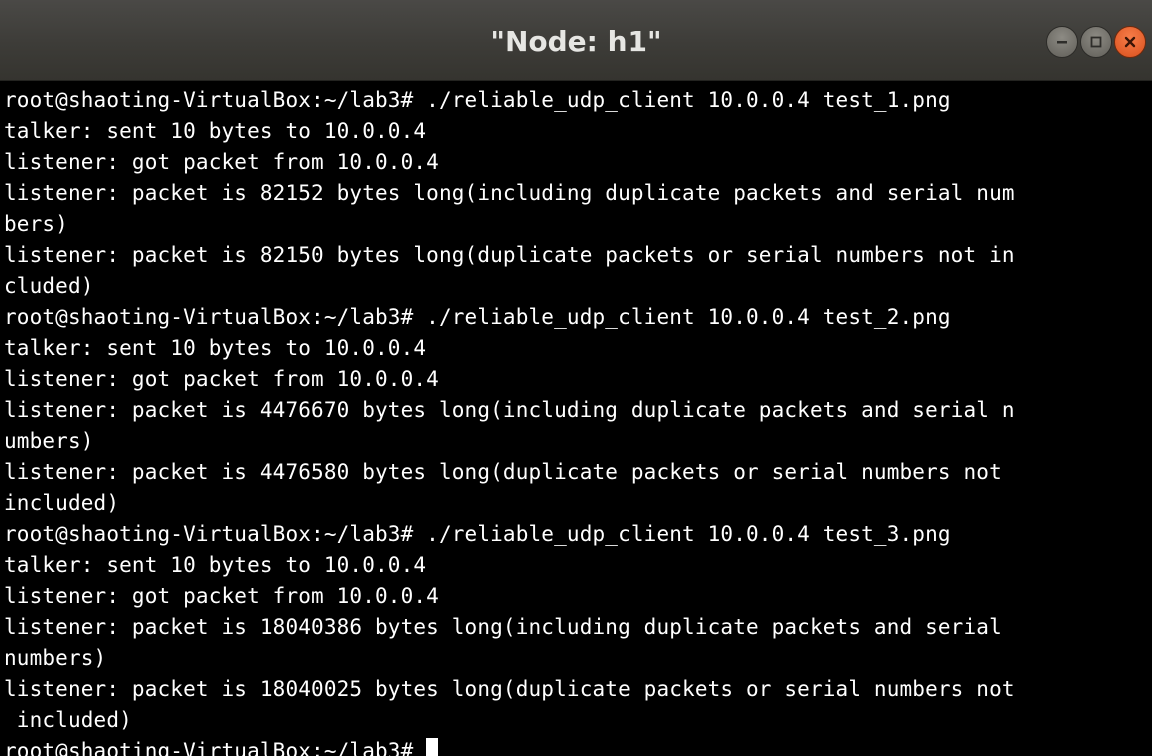 The width and height of the screenshot is (1152, 756). I want to click on minimize-icon, so click(1062, 42).